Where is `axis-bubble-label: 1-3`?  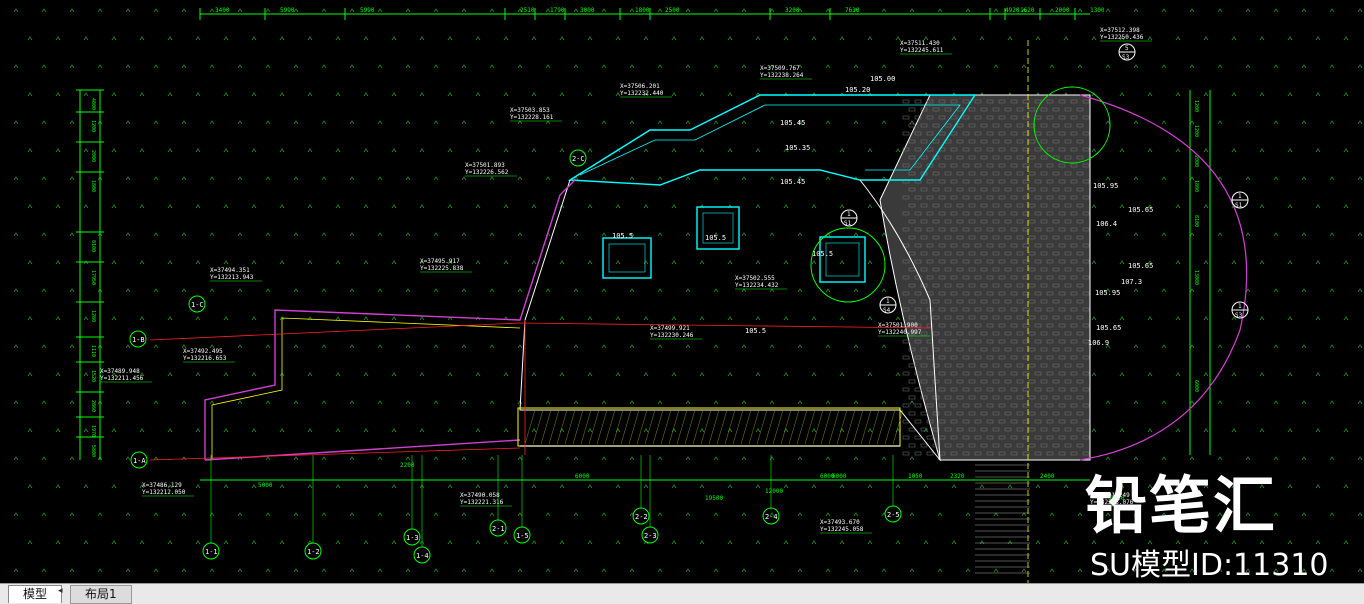 axis-bubble-label: 1-3 is located at coordinates (412, 538).